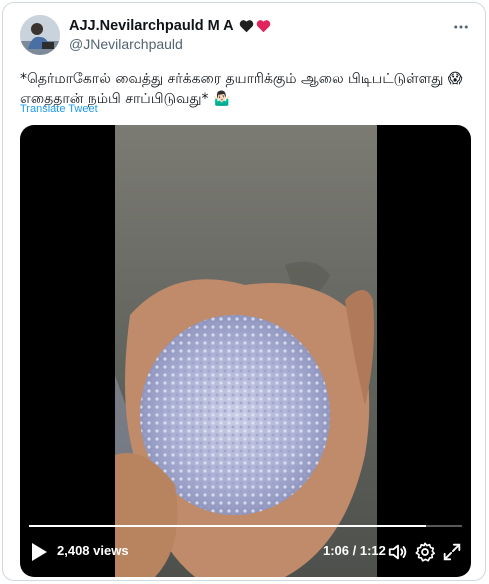  I want to click on fullscreen-icon, so click(452, 552).